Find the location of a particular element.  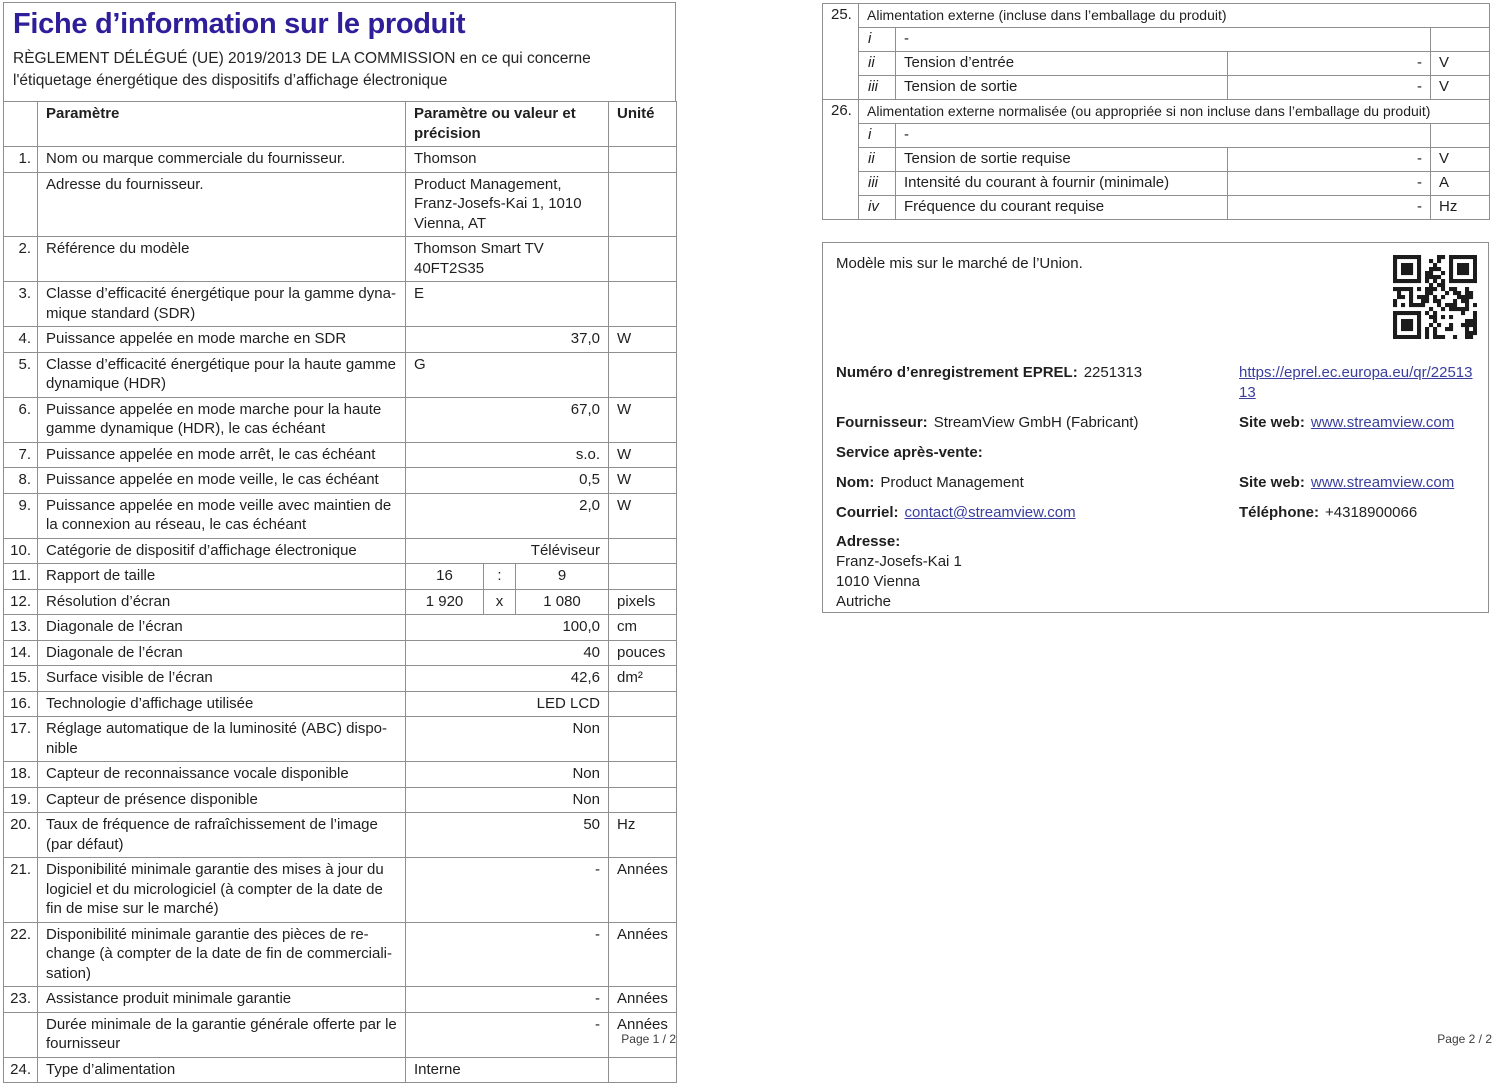

table-row: 19. Capteur de présence disponible Non is located at coordinates (340, 799).